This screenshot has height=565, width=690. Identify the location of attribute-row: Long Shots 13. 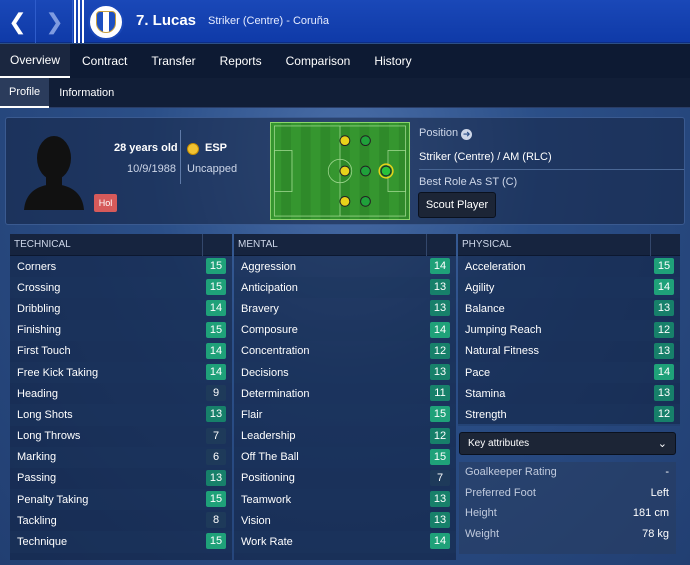
(121, 415).